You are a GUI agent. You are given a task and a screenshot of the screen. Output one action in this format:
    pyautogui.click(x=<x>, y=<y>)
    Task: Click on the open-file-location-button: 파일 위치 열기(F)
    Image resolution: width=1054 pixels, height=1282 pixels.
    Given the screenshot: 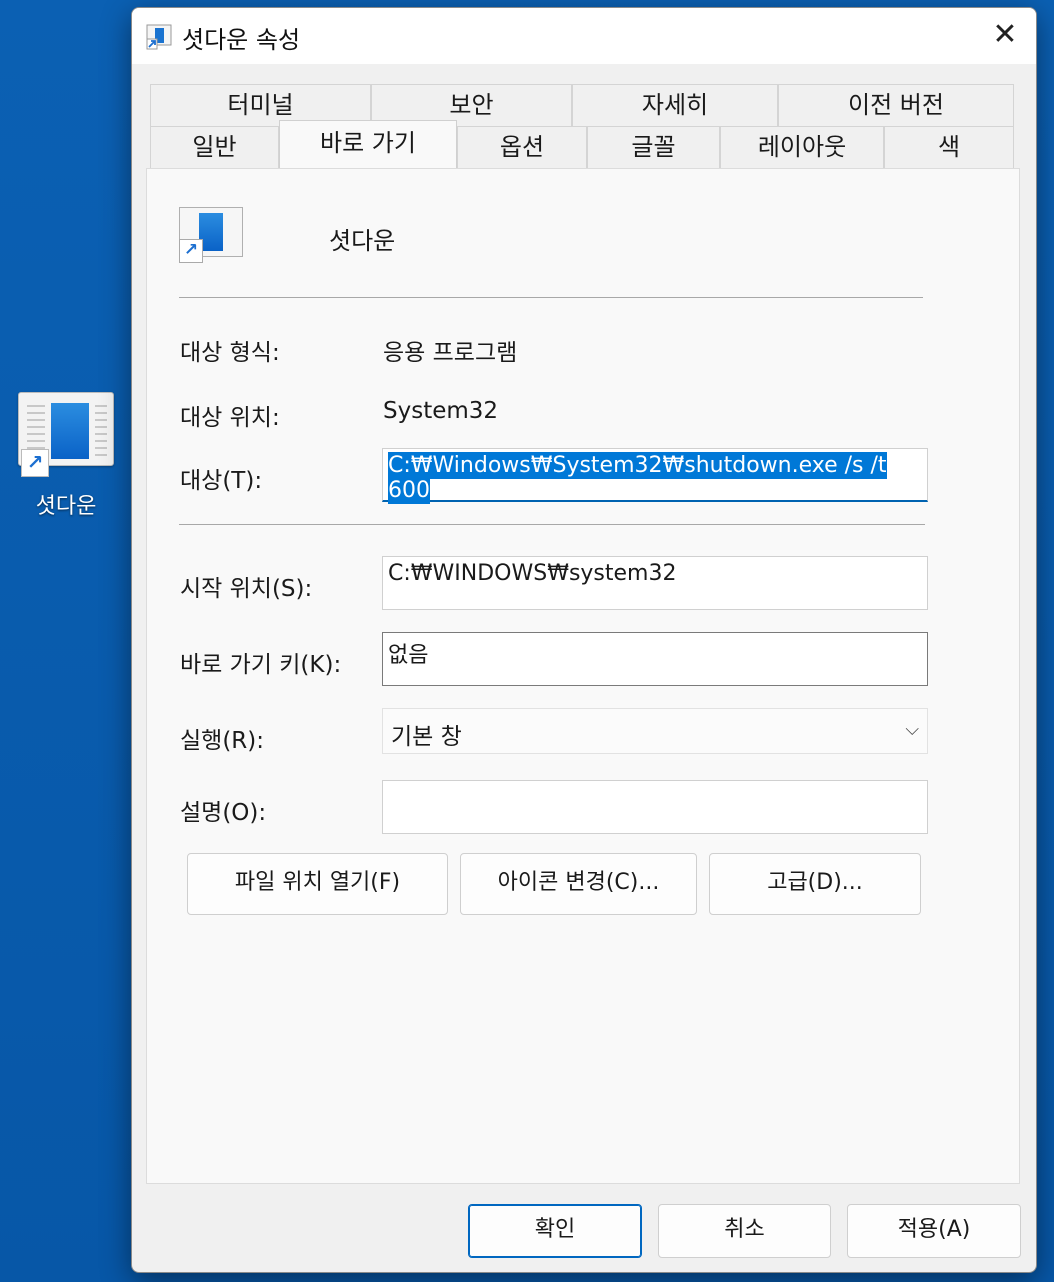 What is the action you would take?
    pyautogui.click(x=317, y=884)
    